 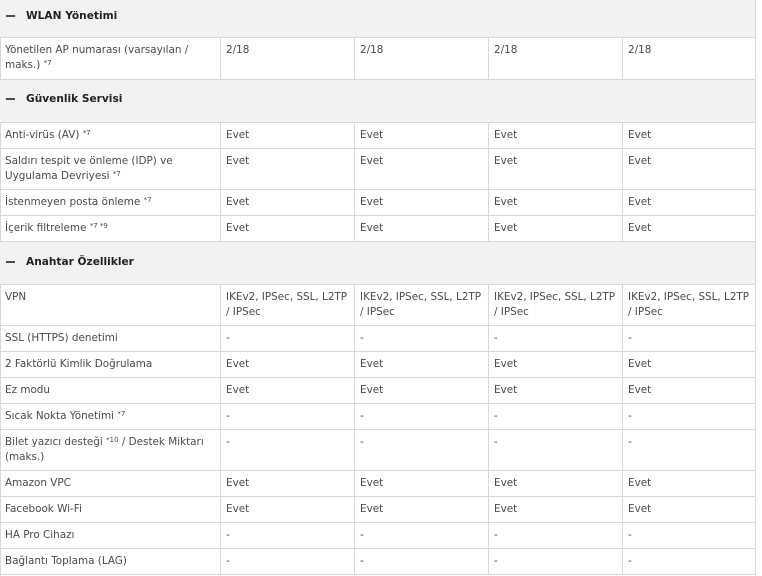 I want to click on row-label: 2 Faktörlü Kimlik Doğrulama, so click(x=110, y=364).